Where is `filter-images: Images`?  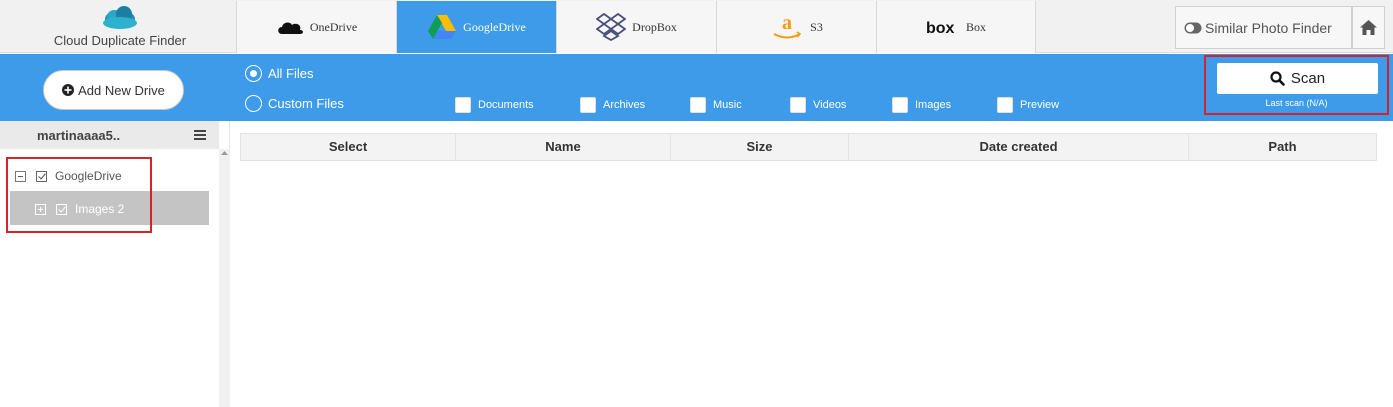 filter-images: Images is located at coordinates (921, 105).